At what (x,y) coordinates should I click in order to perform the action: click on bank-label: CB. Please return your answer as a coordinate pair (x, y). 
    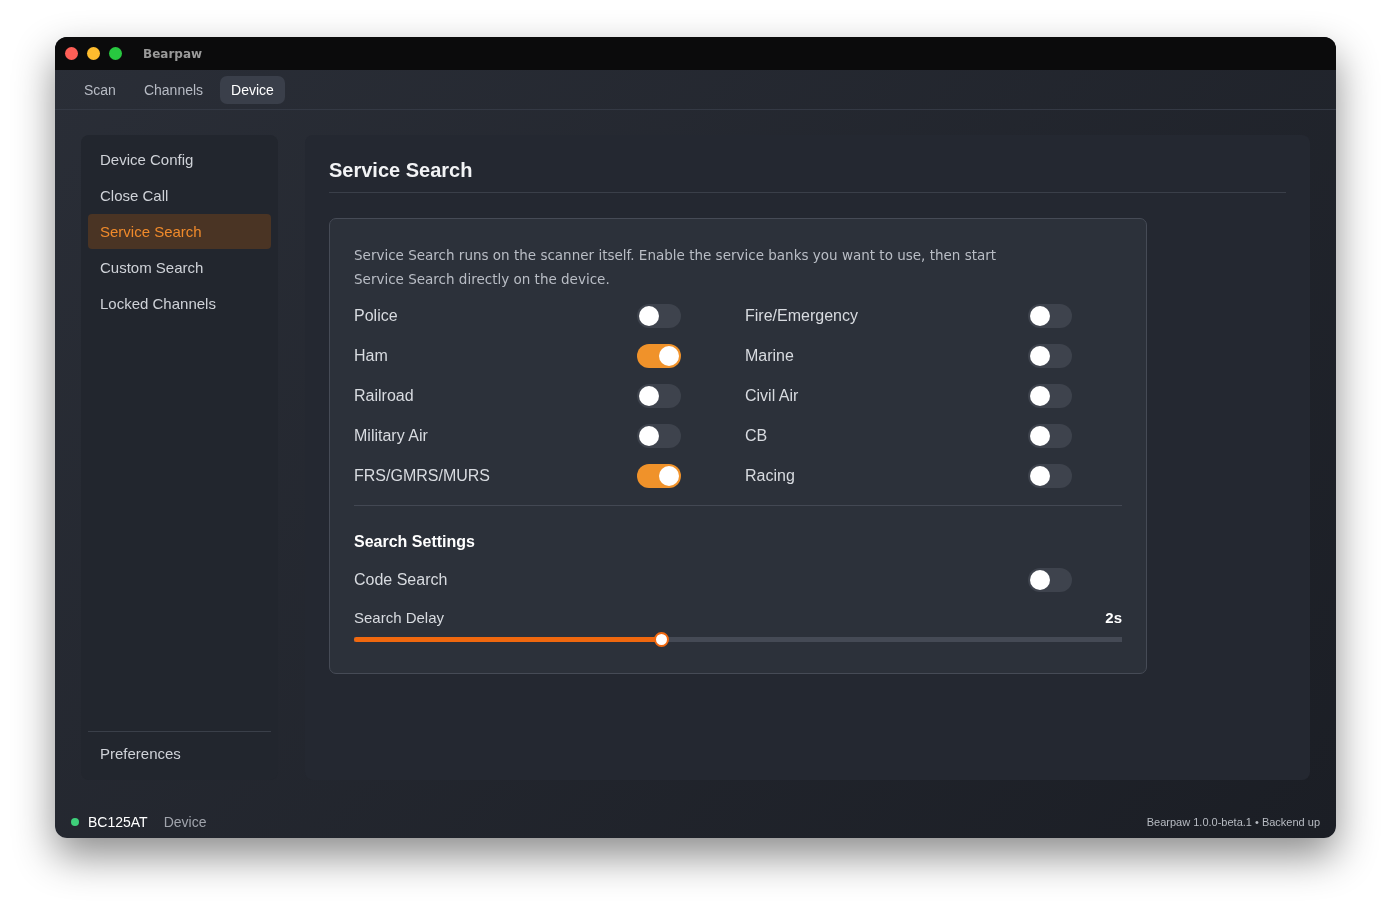
    Looking at the image, I should click on (756, 436).